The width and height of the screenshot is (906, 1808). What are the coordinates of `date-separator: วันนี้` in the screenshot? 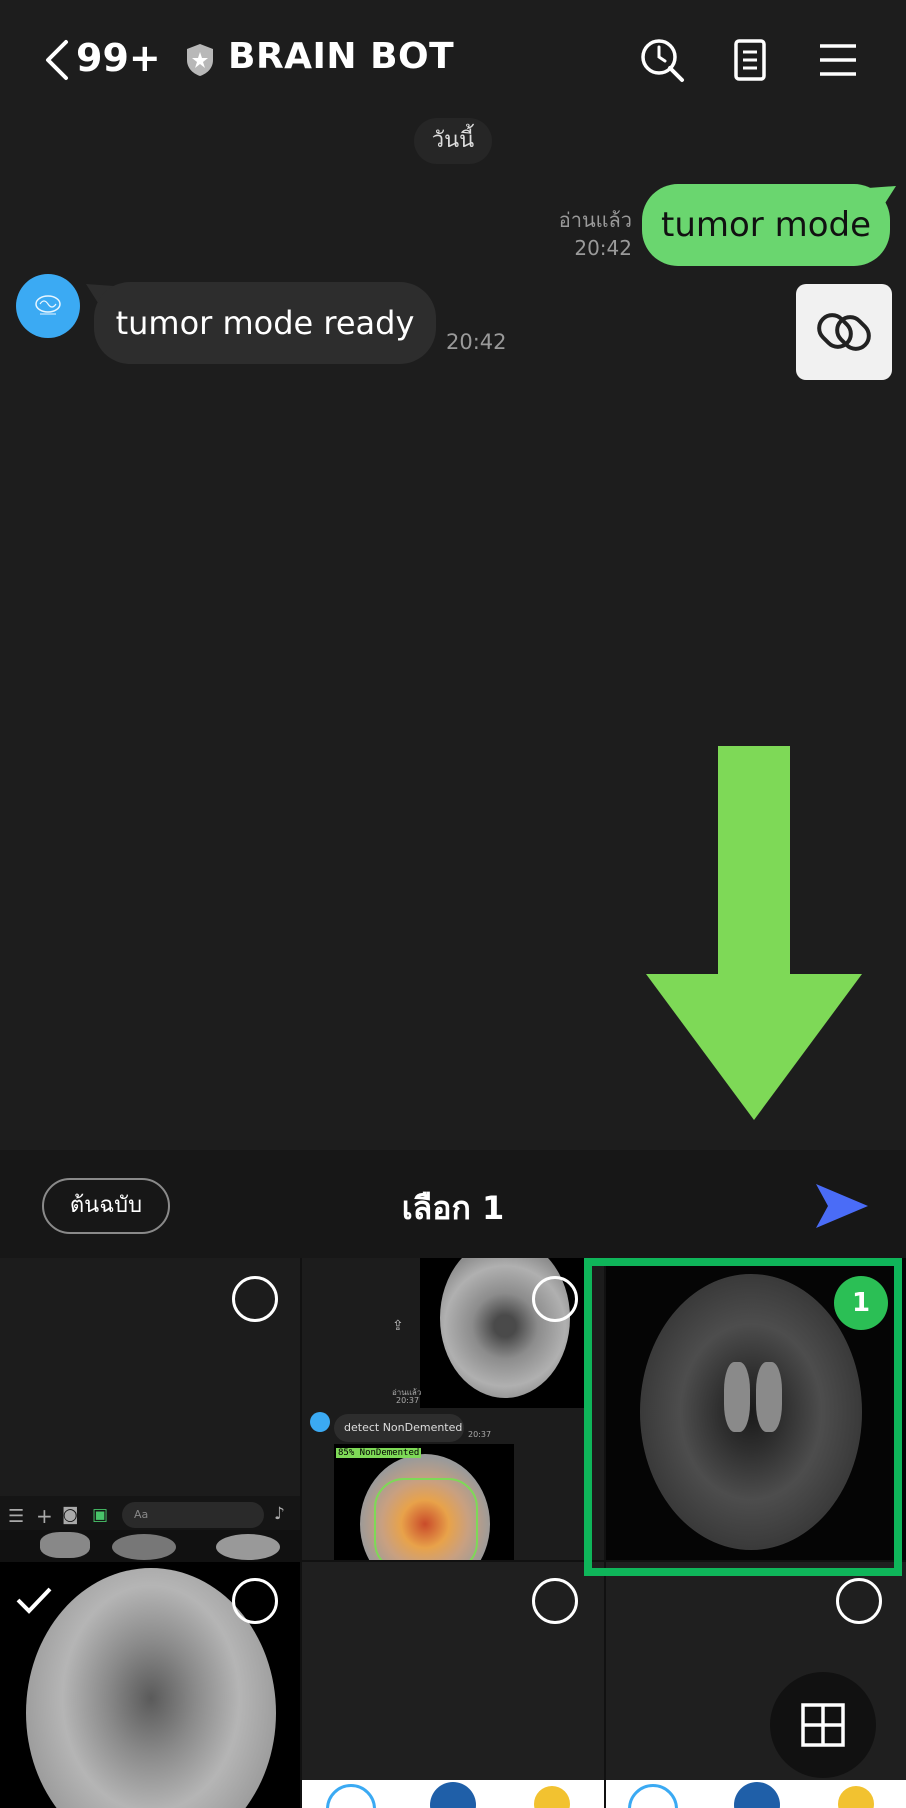 It's located at (453, 141).